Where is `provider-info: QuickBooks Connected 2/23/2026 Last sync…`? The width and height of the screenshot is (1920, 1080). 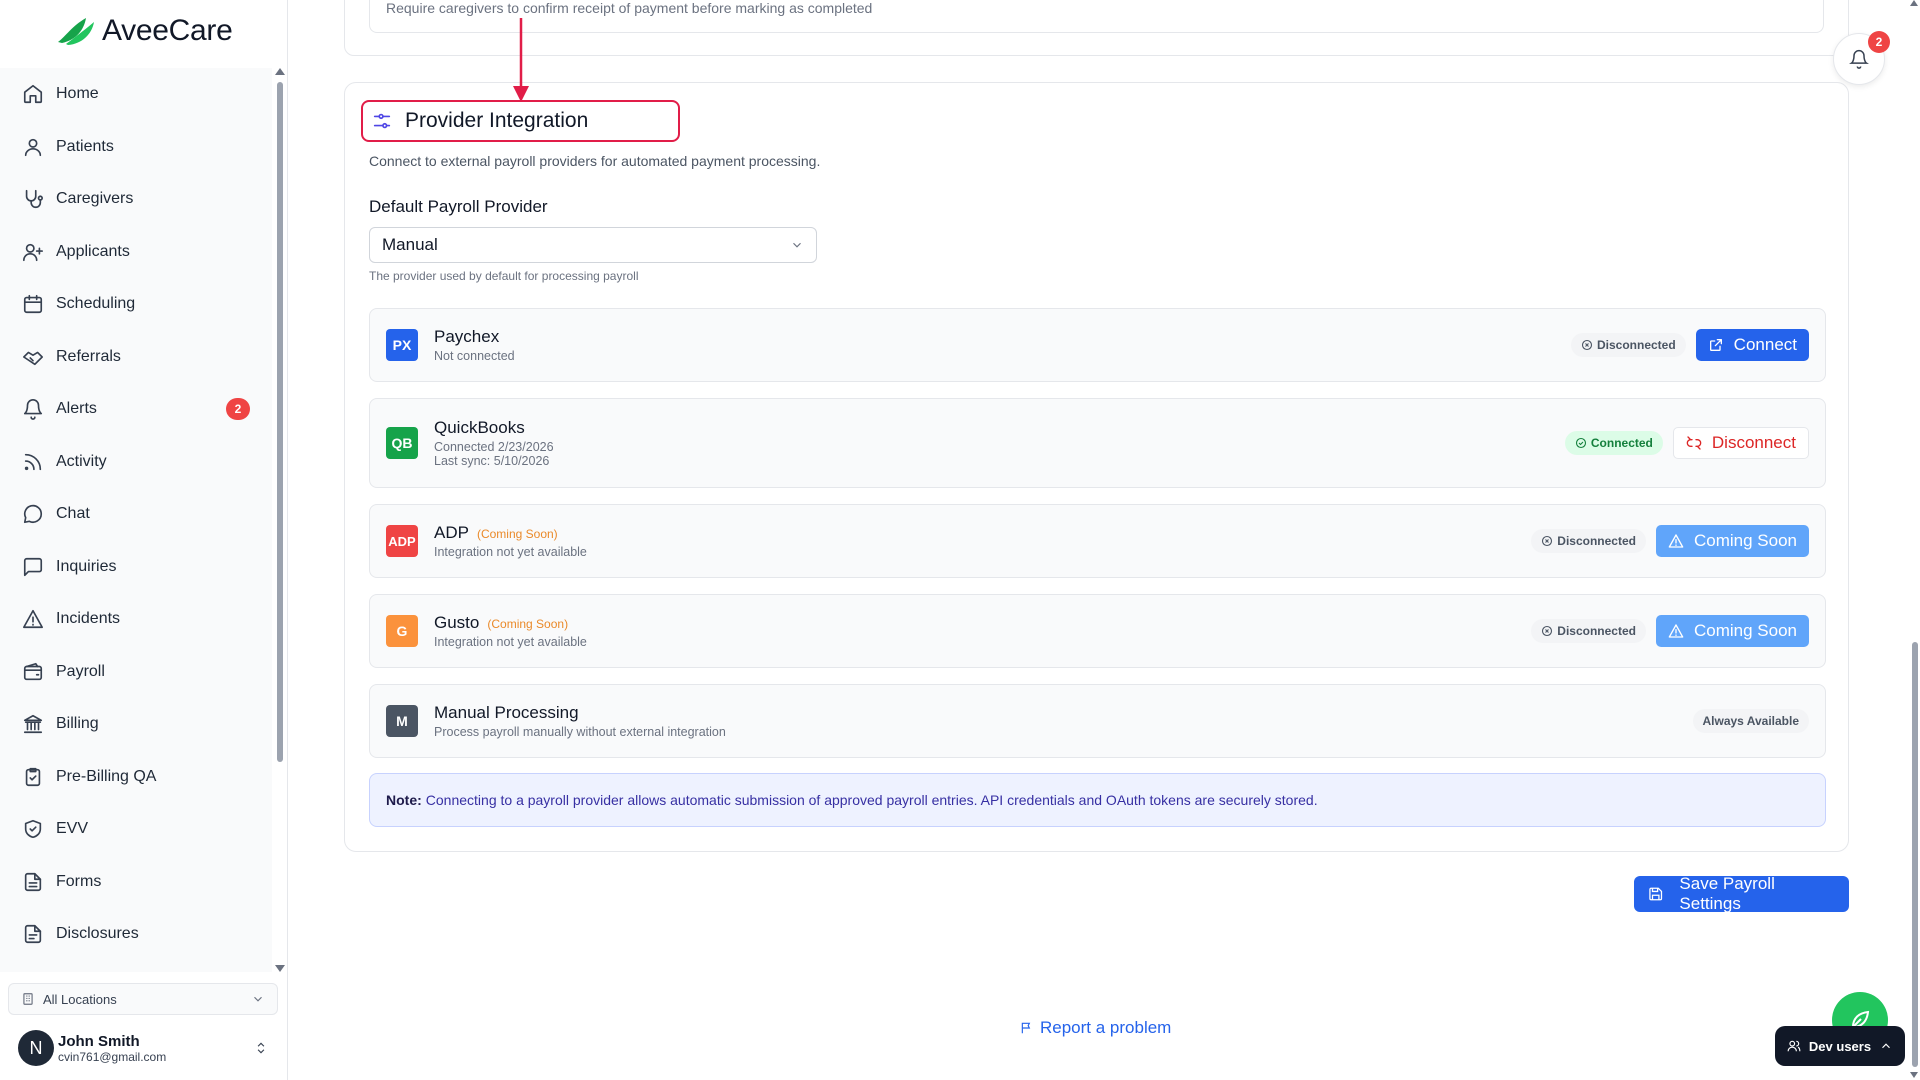 provider-info: QuickBooks Connected 2/23/2026 Last sync… is located at coordinates (494, 443).